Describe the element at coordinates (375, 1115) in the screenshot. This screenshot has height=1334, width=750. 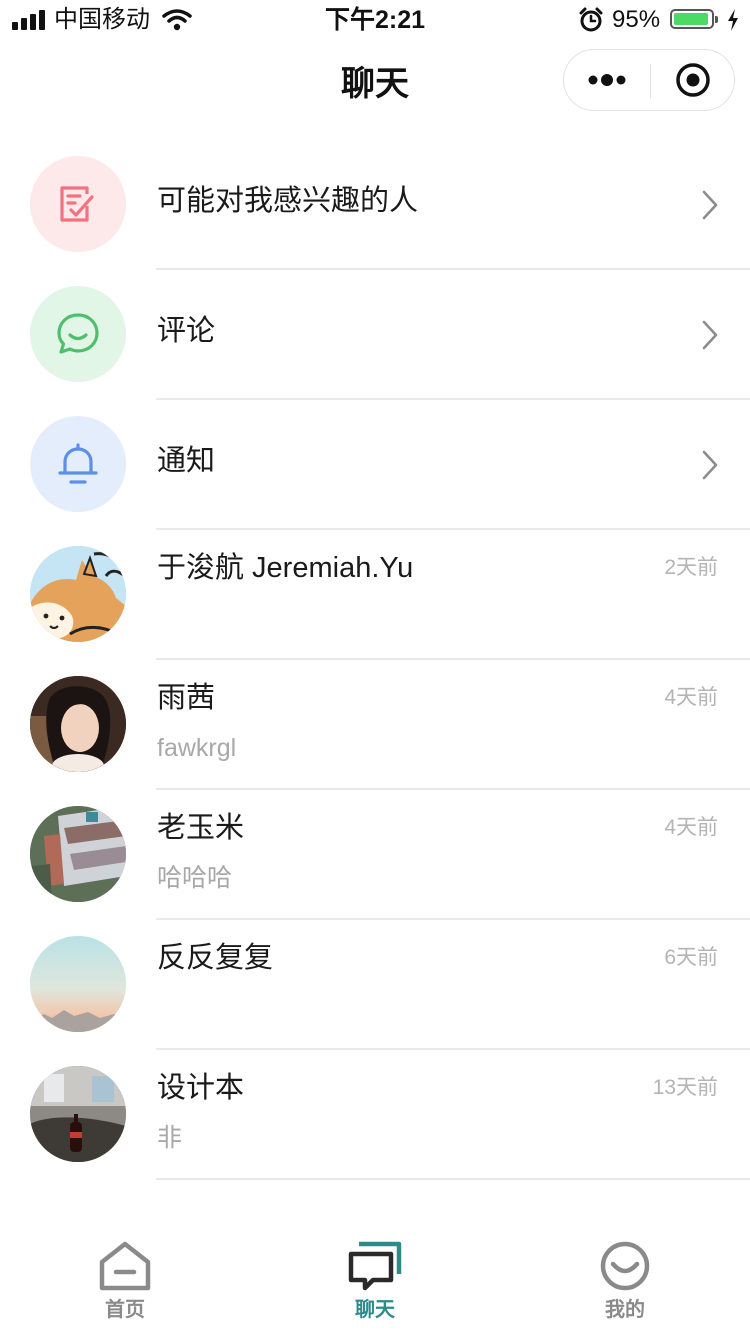
I see `chat-row: 设计本 非 13天前` at that location.